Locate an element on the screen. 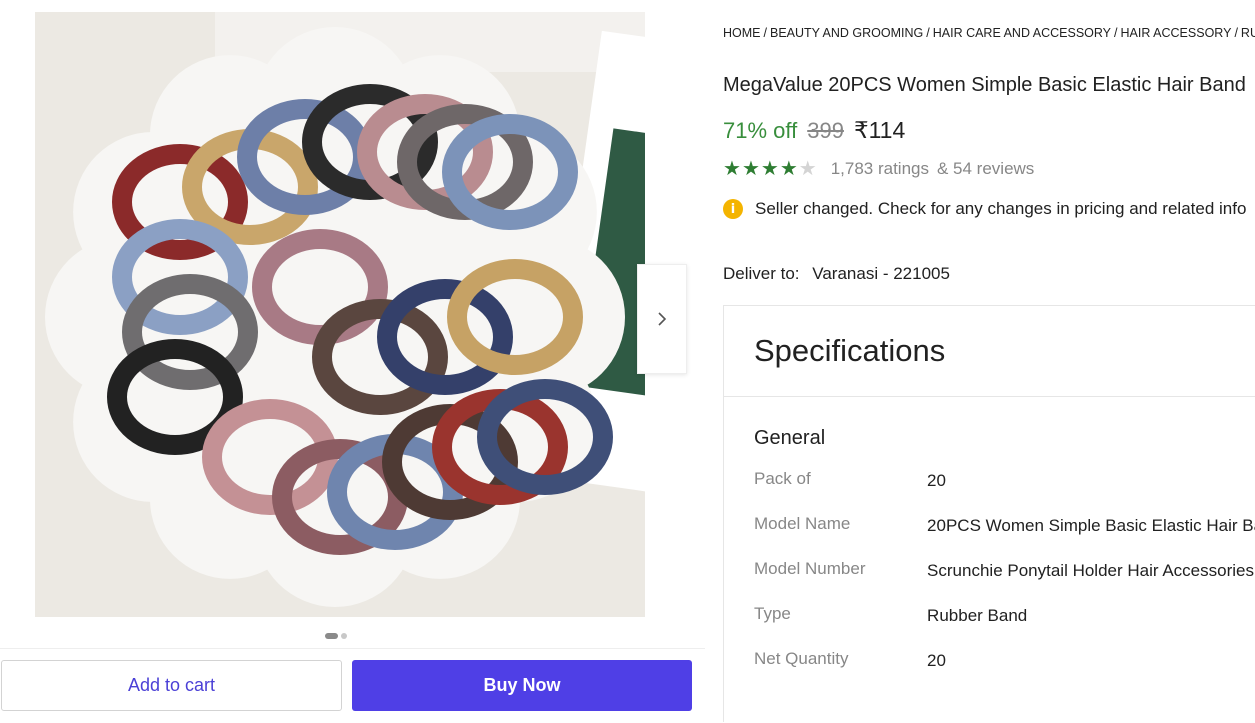 This screenshot has height=723, width=1255. breadcrumb-item: RUBBER BANDS is located at coordinates (1248, 33).